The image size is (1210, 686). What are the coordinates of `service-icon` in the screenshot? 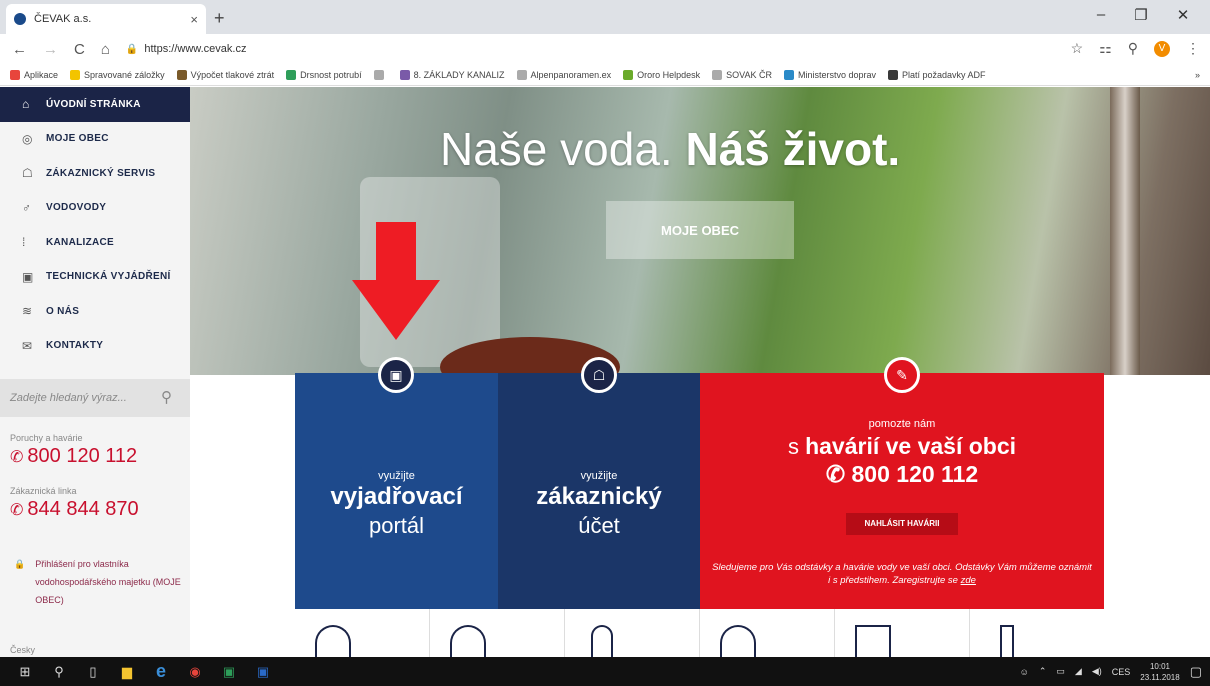 It's located at (333, 642).